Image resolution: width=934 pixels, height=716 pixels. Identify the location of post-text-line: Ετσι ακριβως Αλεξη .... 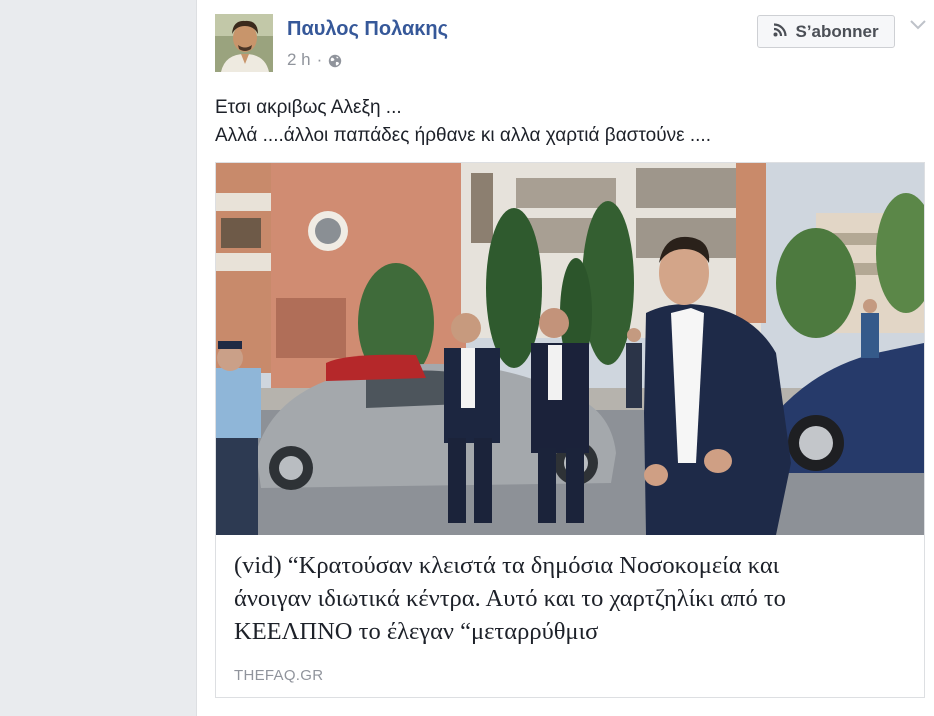
(308, 107).